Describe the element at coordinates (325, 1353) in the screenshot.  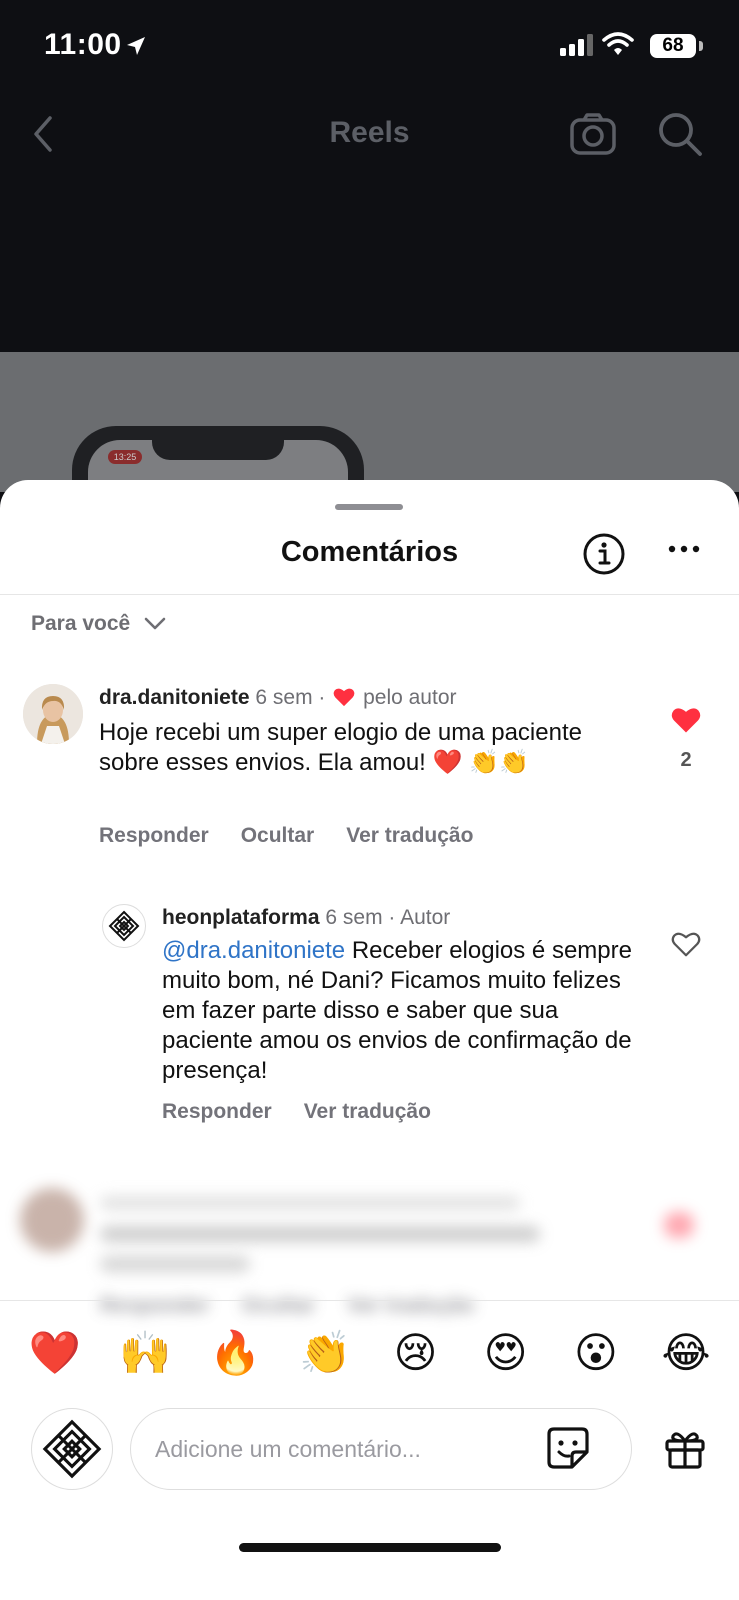
I see `emoji-clapping-button: 👏` at that location.